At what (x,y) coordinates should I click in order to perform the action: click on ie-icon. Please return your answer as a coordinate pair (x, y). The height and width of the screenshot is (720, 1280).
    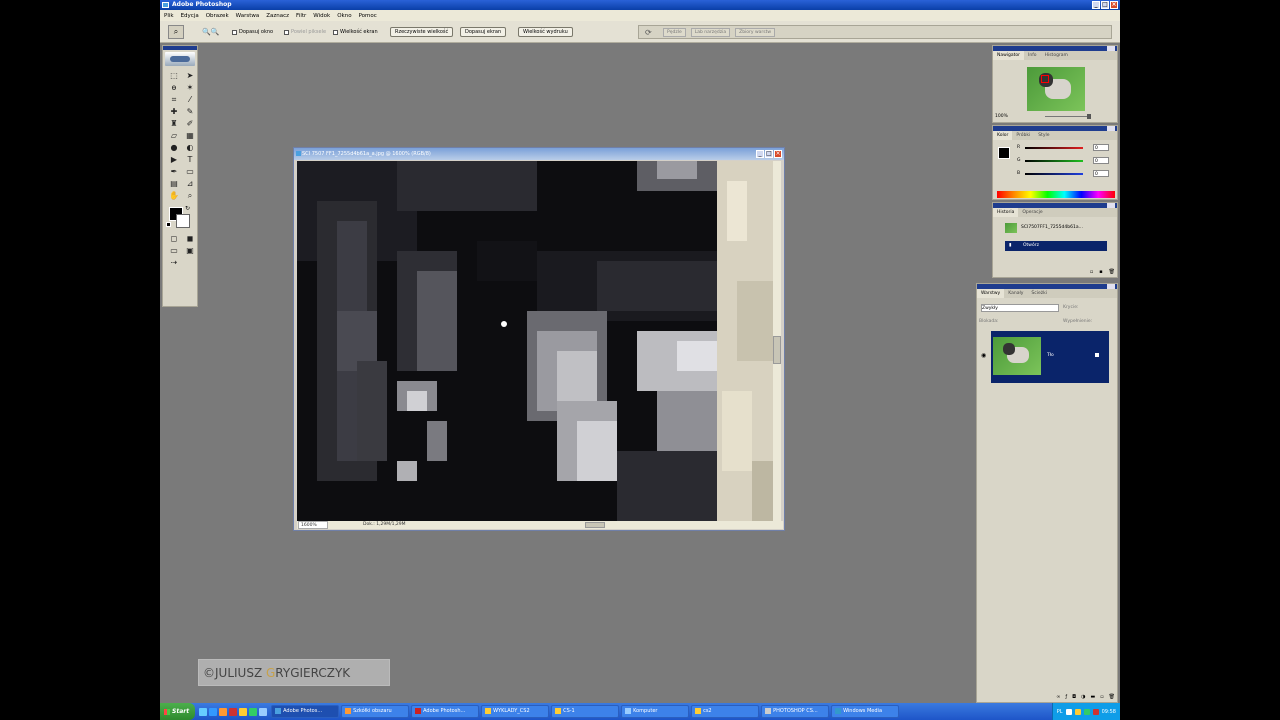
    Looking at the image, I should click on (213, 711).